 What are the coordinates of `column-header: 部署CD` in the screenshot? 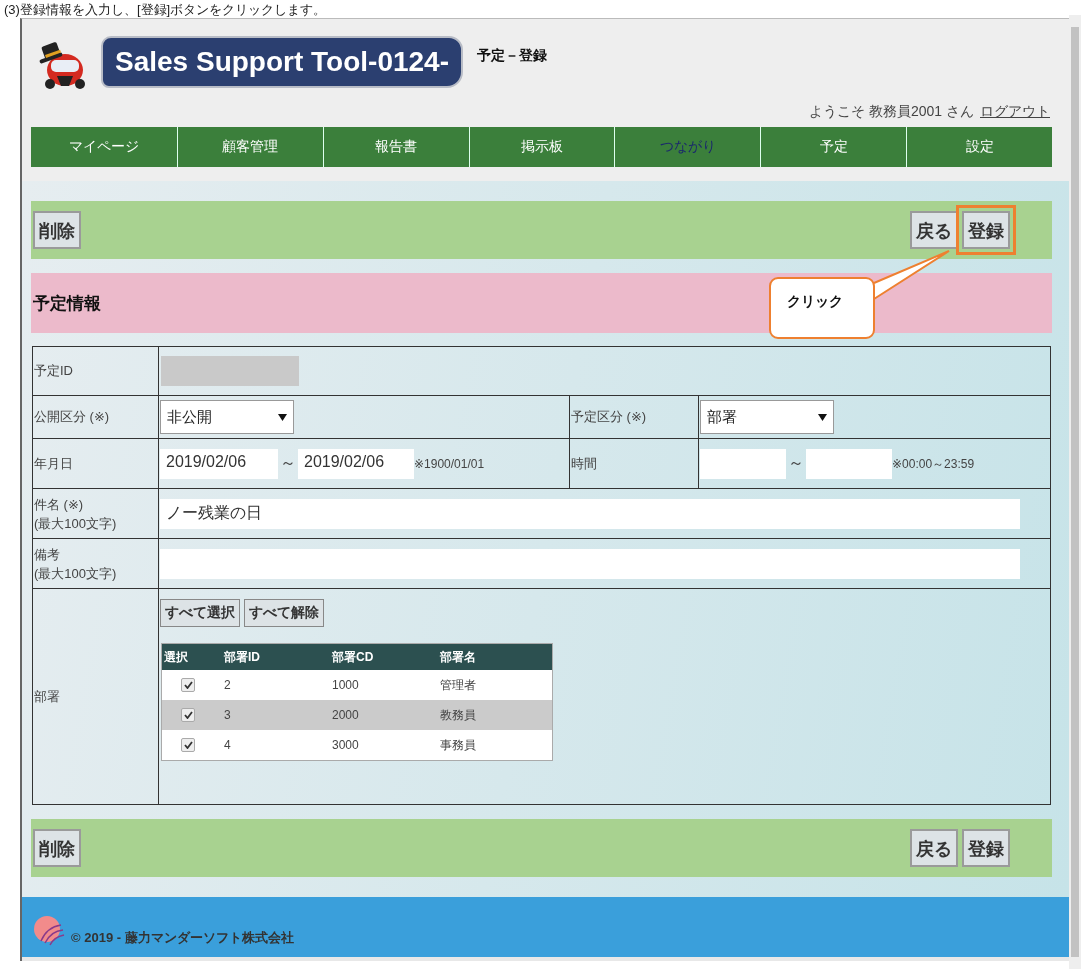 It's located at (384, 656).